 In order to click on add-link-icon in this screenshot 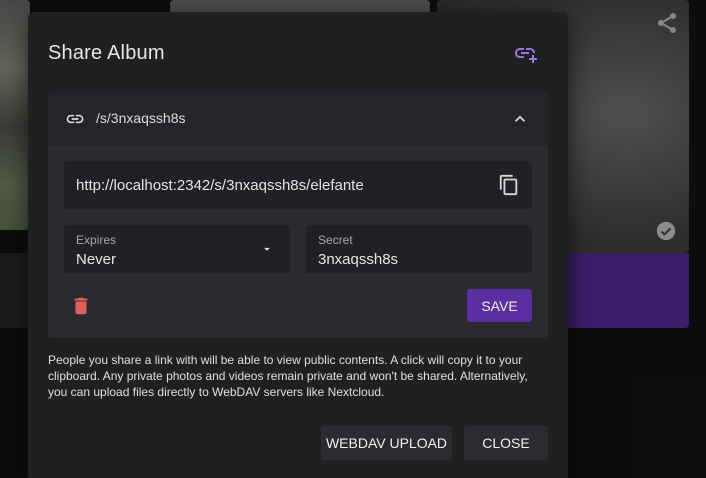, I will do `click(526, 55)`.